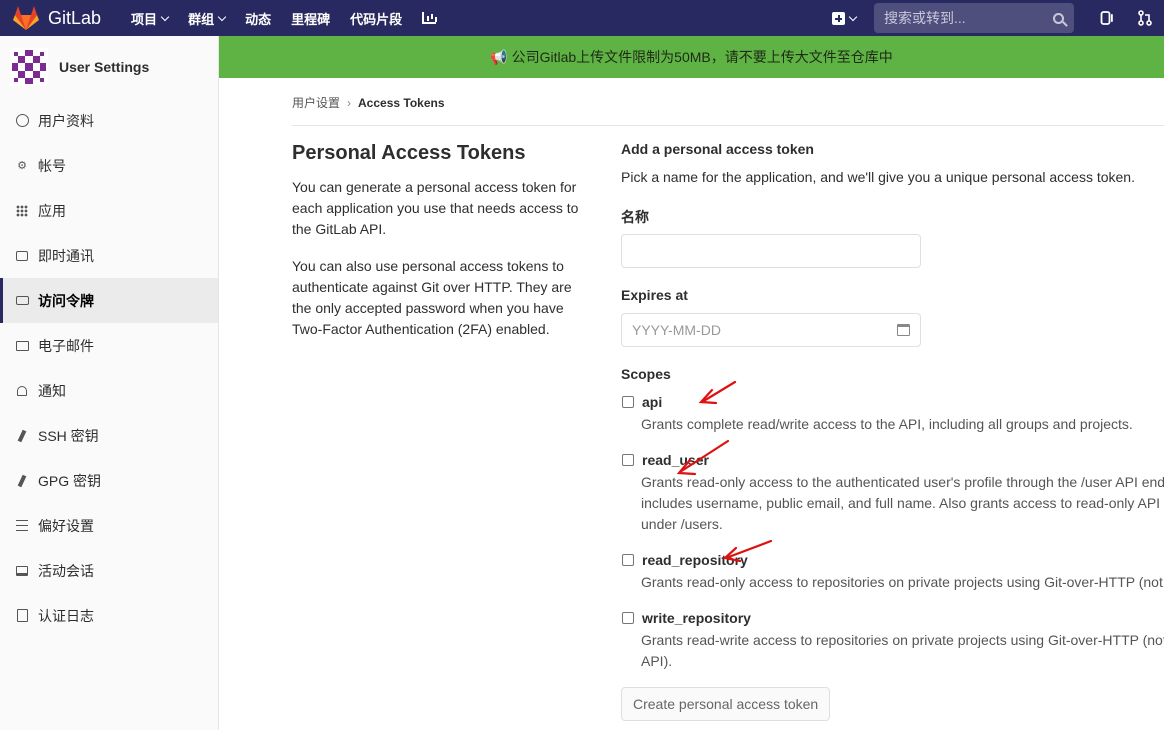  I want to click on sidebar-item-preferences: 偏好设置, so click(109, 525).